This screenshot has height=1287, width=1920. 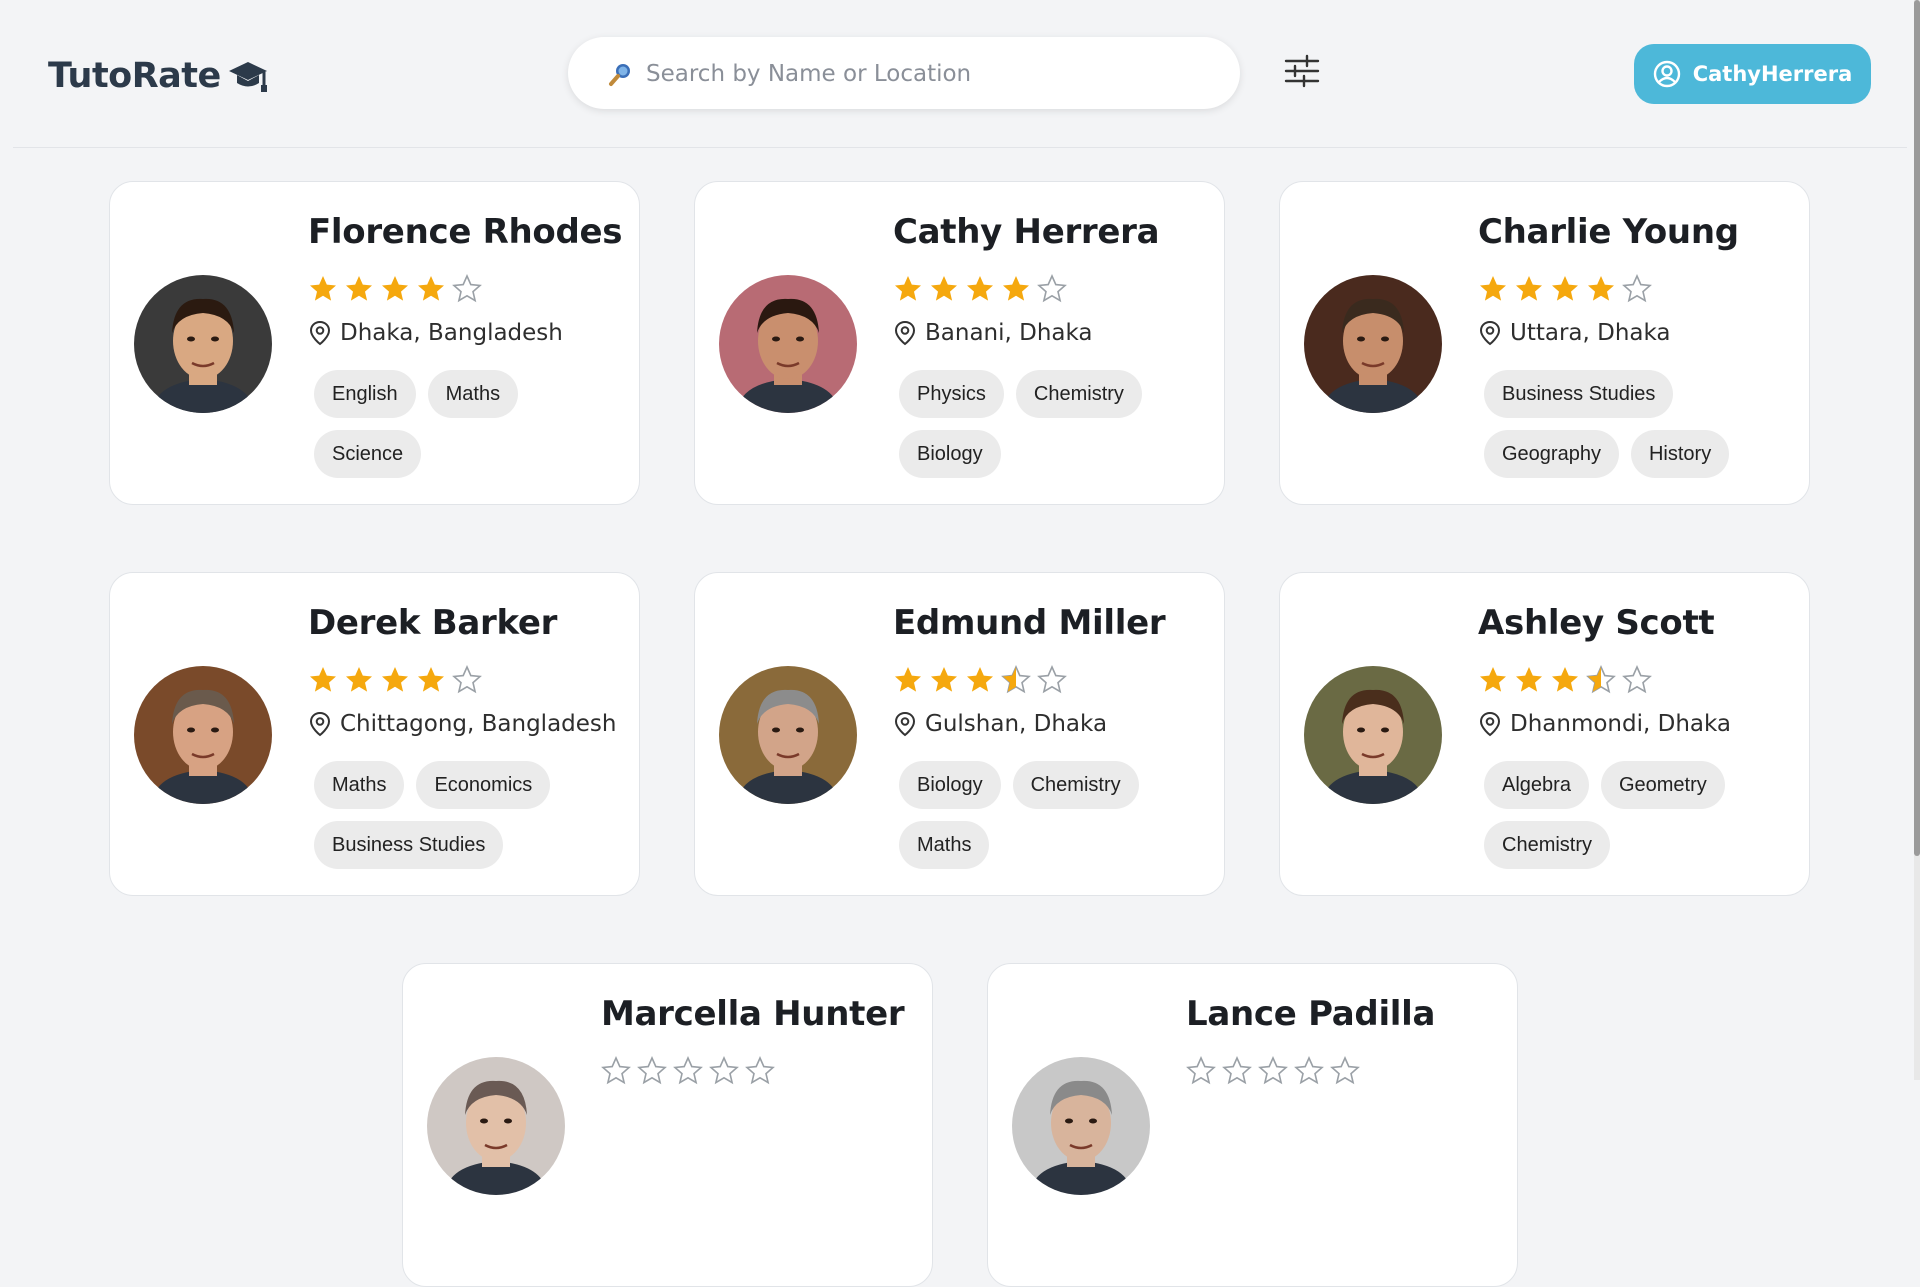 I want to click on tutor-name: Cathy Herrera, so click(x=1026, y=232).